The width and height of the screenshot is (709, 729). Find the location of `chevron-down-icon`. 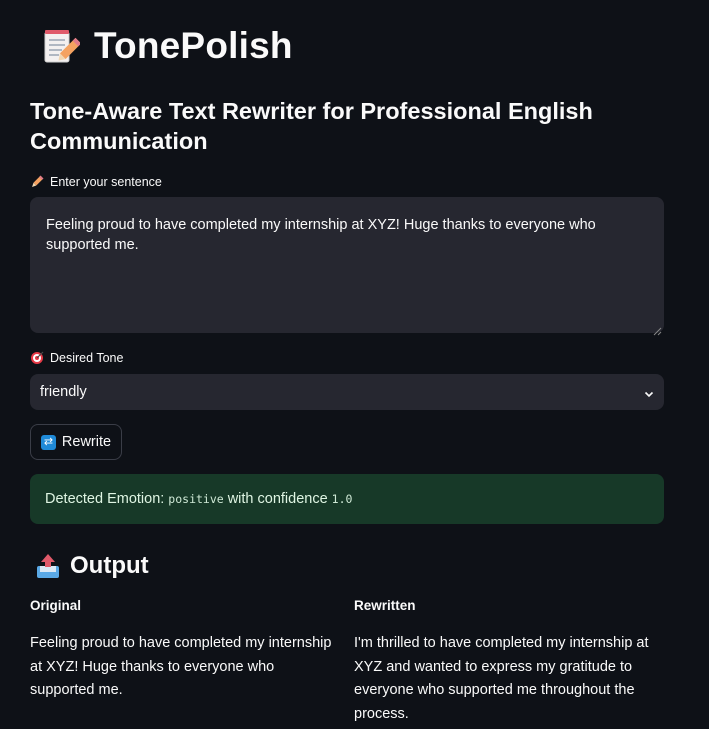

chevron-down-icon is located at coordinates (649, 392).